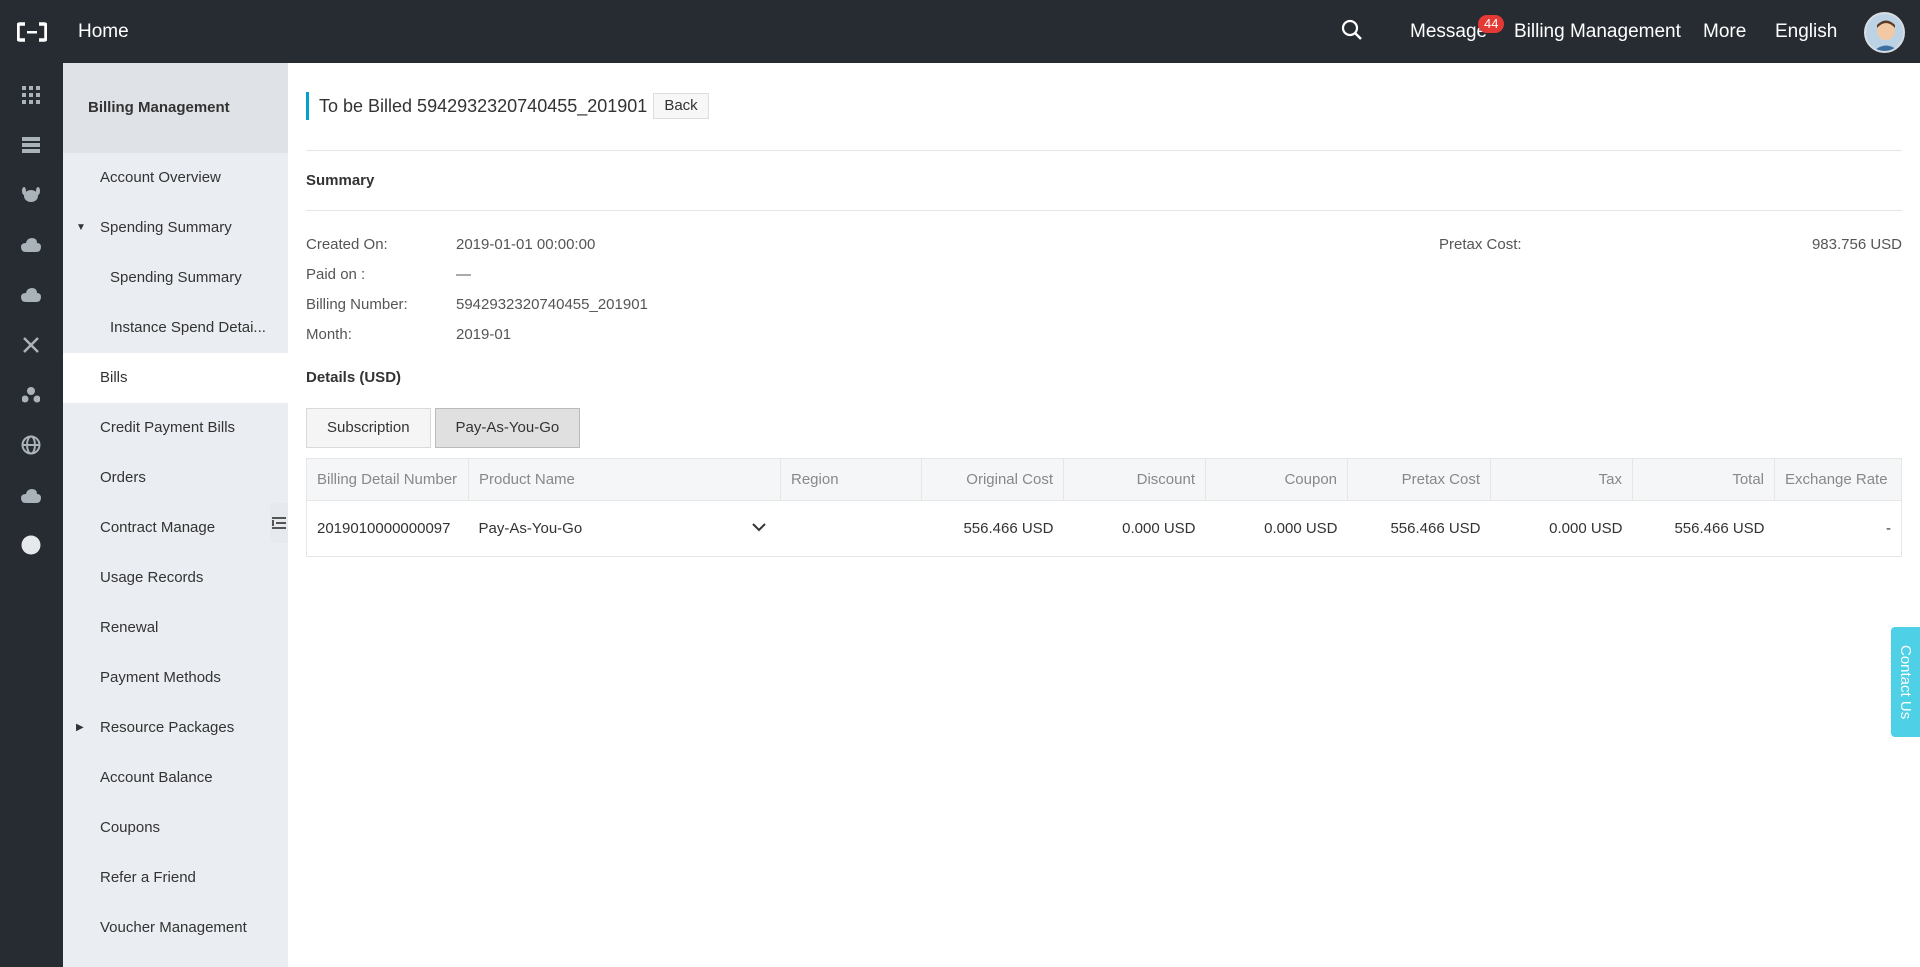  I want to click on home-link: Home, so click(103, 31).